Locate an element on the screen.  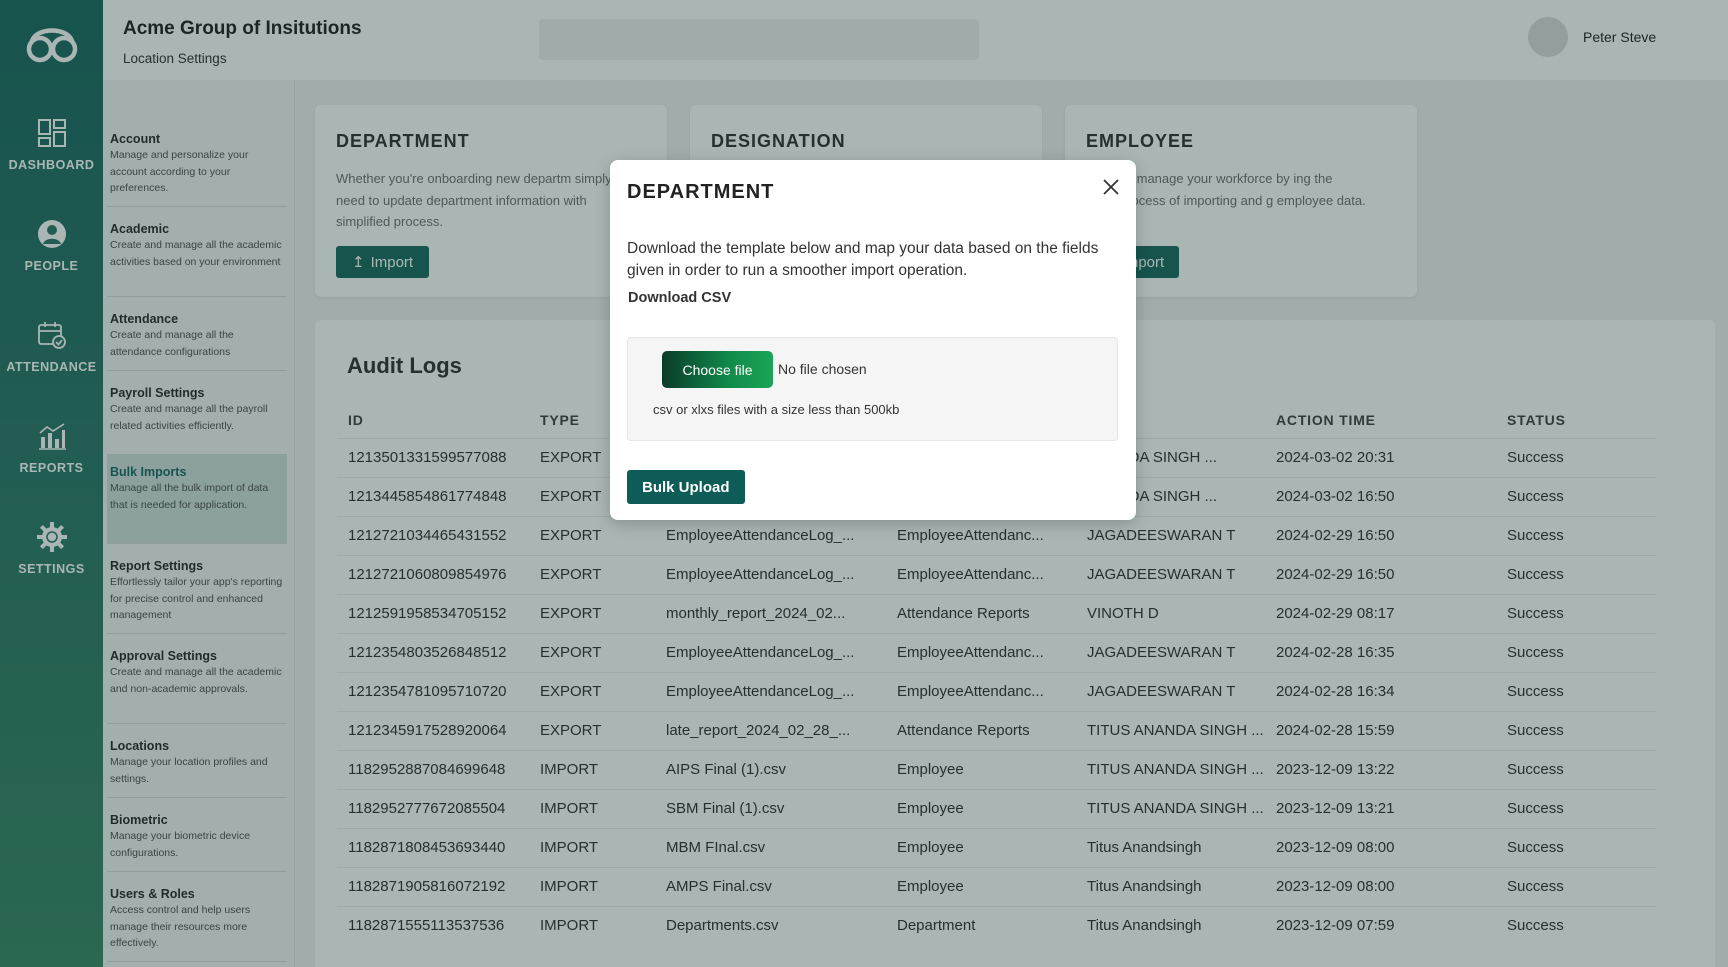
download-csv-link: Download CSV is located at coordinates (679, 298).